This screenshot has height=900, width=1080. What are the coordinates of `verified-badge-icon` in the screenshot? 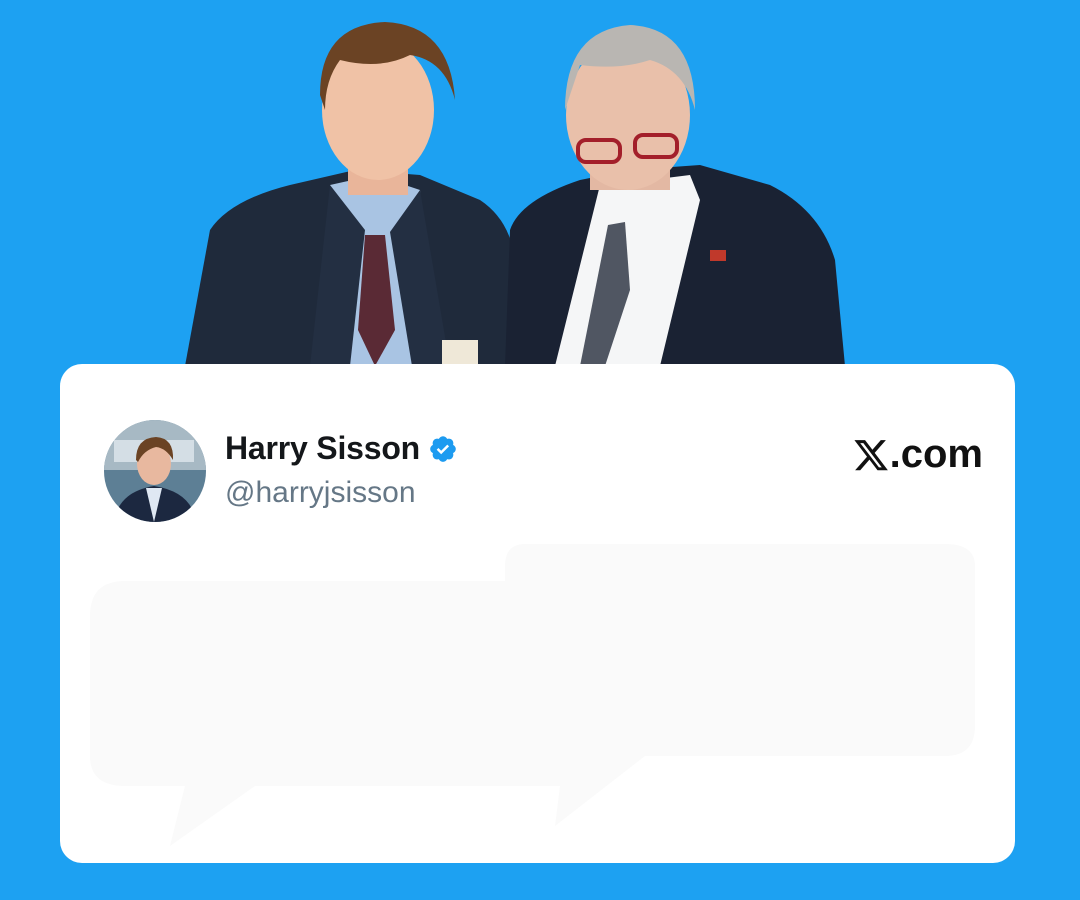 It's located at (443, 448).